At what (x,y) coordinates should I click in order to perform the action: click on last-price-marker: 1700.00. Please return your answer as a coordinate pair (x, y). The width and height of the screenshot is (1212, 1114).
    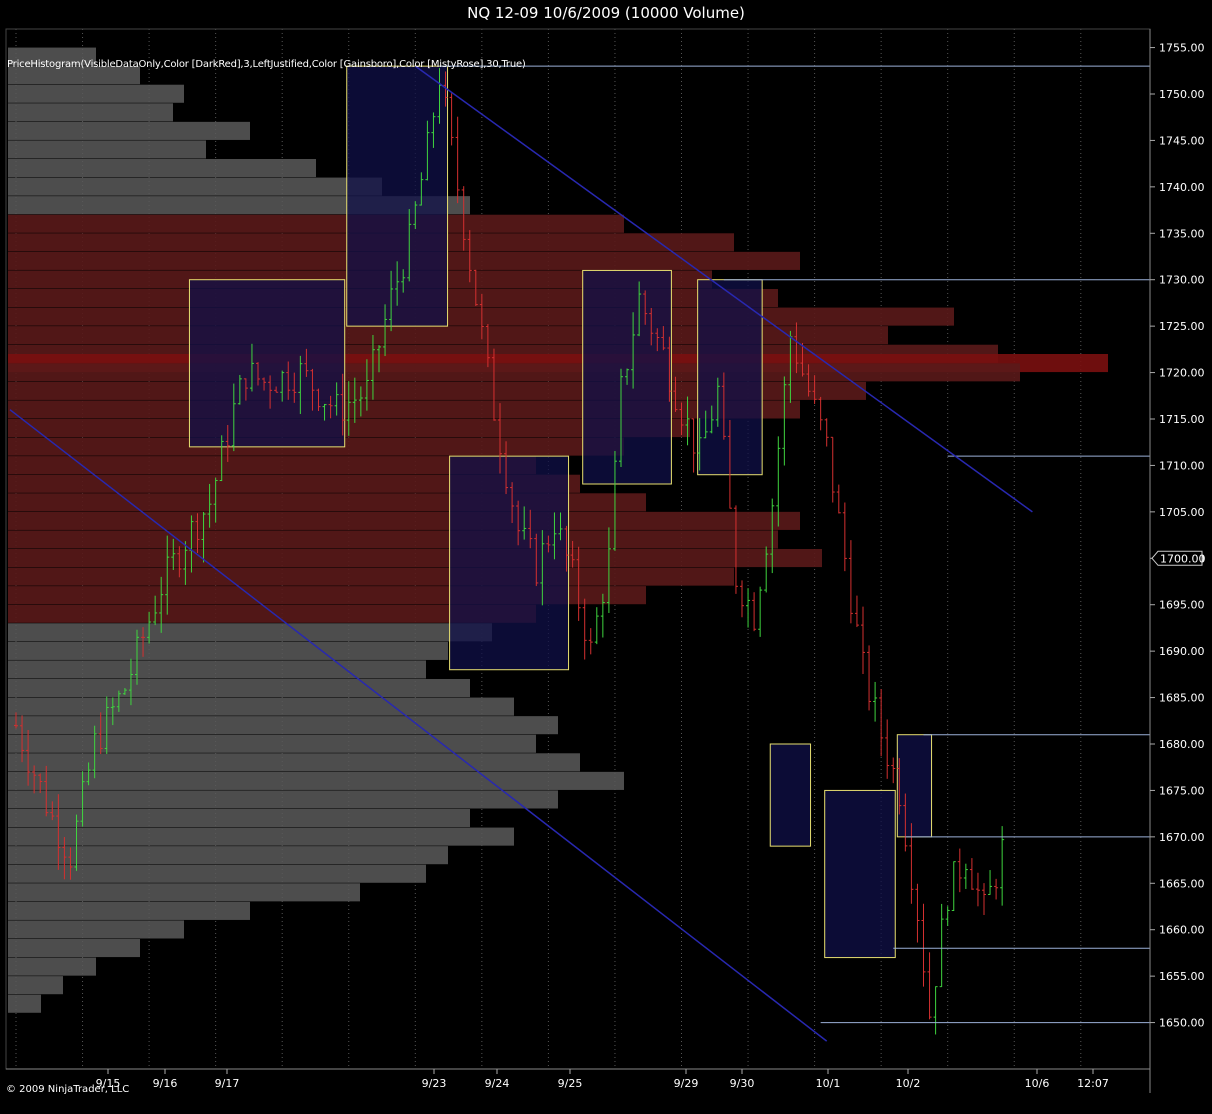
    Looking at the image, I should click on (1178, 558).